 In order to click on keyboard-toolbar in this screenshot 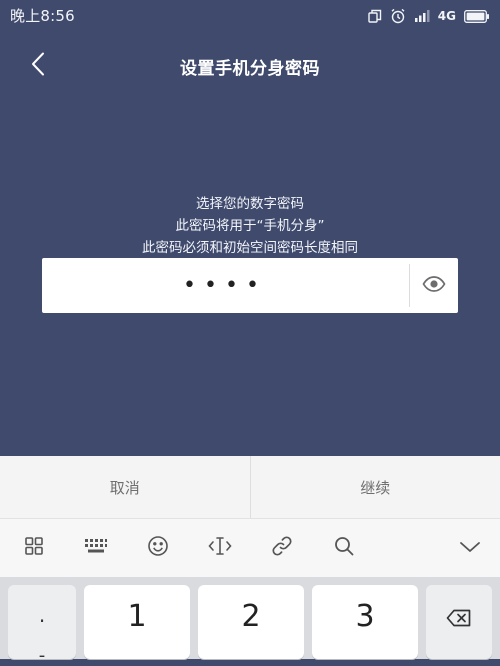, I will do `click(250, 548)`.